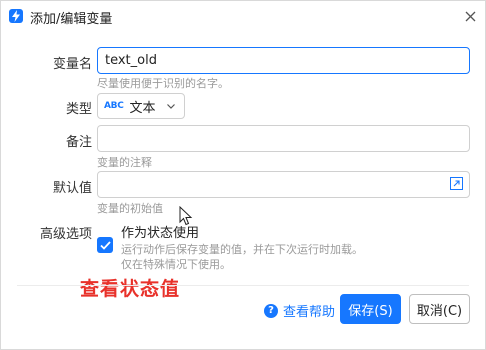  I want to click on default-value-label: 默认值, so click(72, 188).